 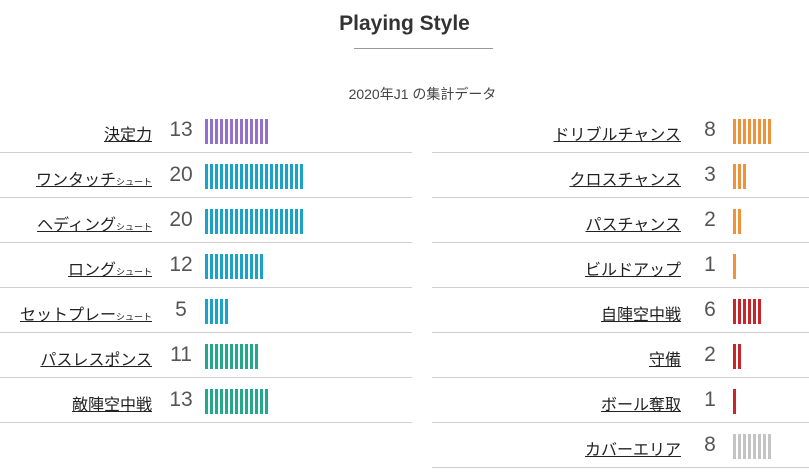 I want to click on stat-label-link: パスチャンス, so click(x=633, y=223).